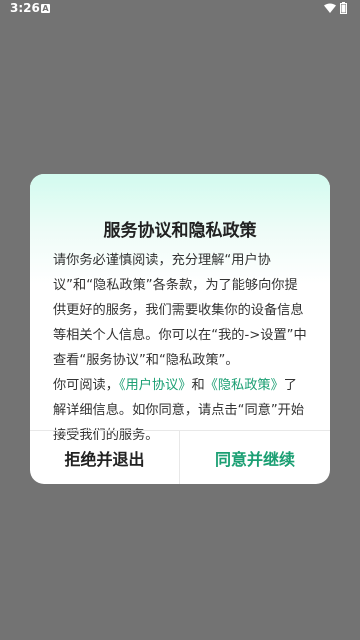 The image size is (360, 640). Describe the element at coordinates (330, 8) in the screenshot. I see `wifi-icon` at that location.